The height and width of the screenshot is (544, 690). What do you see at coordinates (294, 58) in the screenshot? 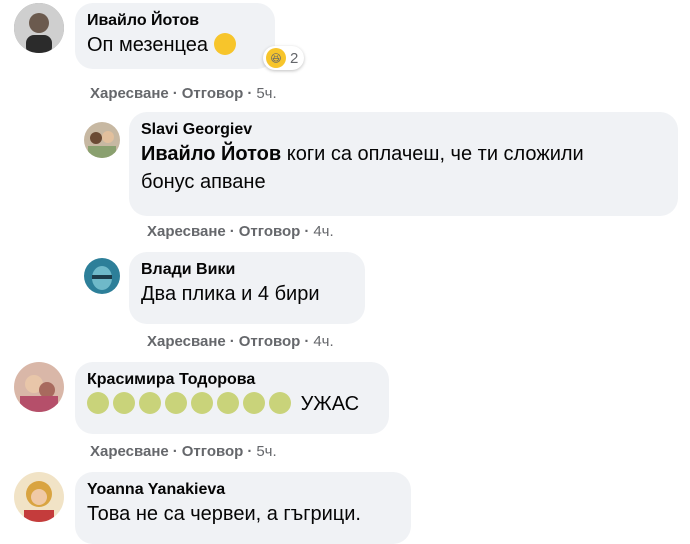
I see `reaction-count: 2` at bounding box center [294, 58].